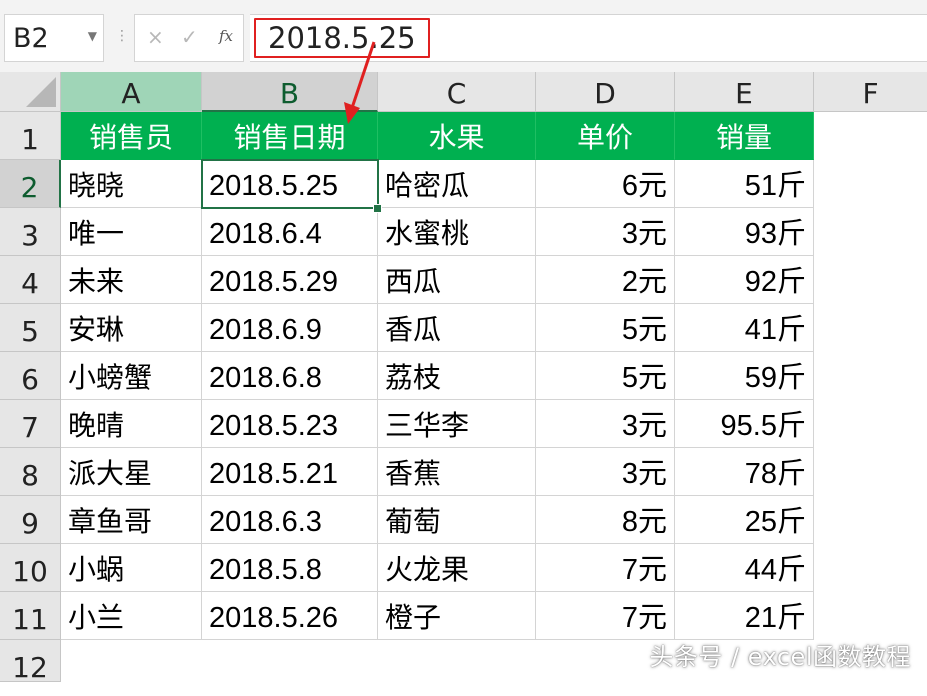 This screenshot has height=696, width=927. What do you see at coordinates (226, 36) in the screenshot?
I see `insert-function-icon: fx` at bounding box center [226, 36].